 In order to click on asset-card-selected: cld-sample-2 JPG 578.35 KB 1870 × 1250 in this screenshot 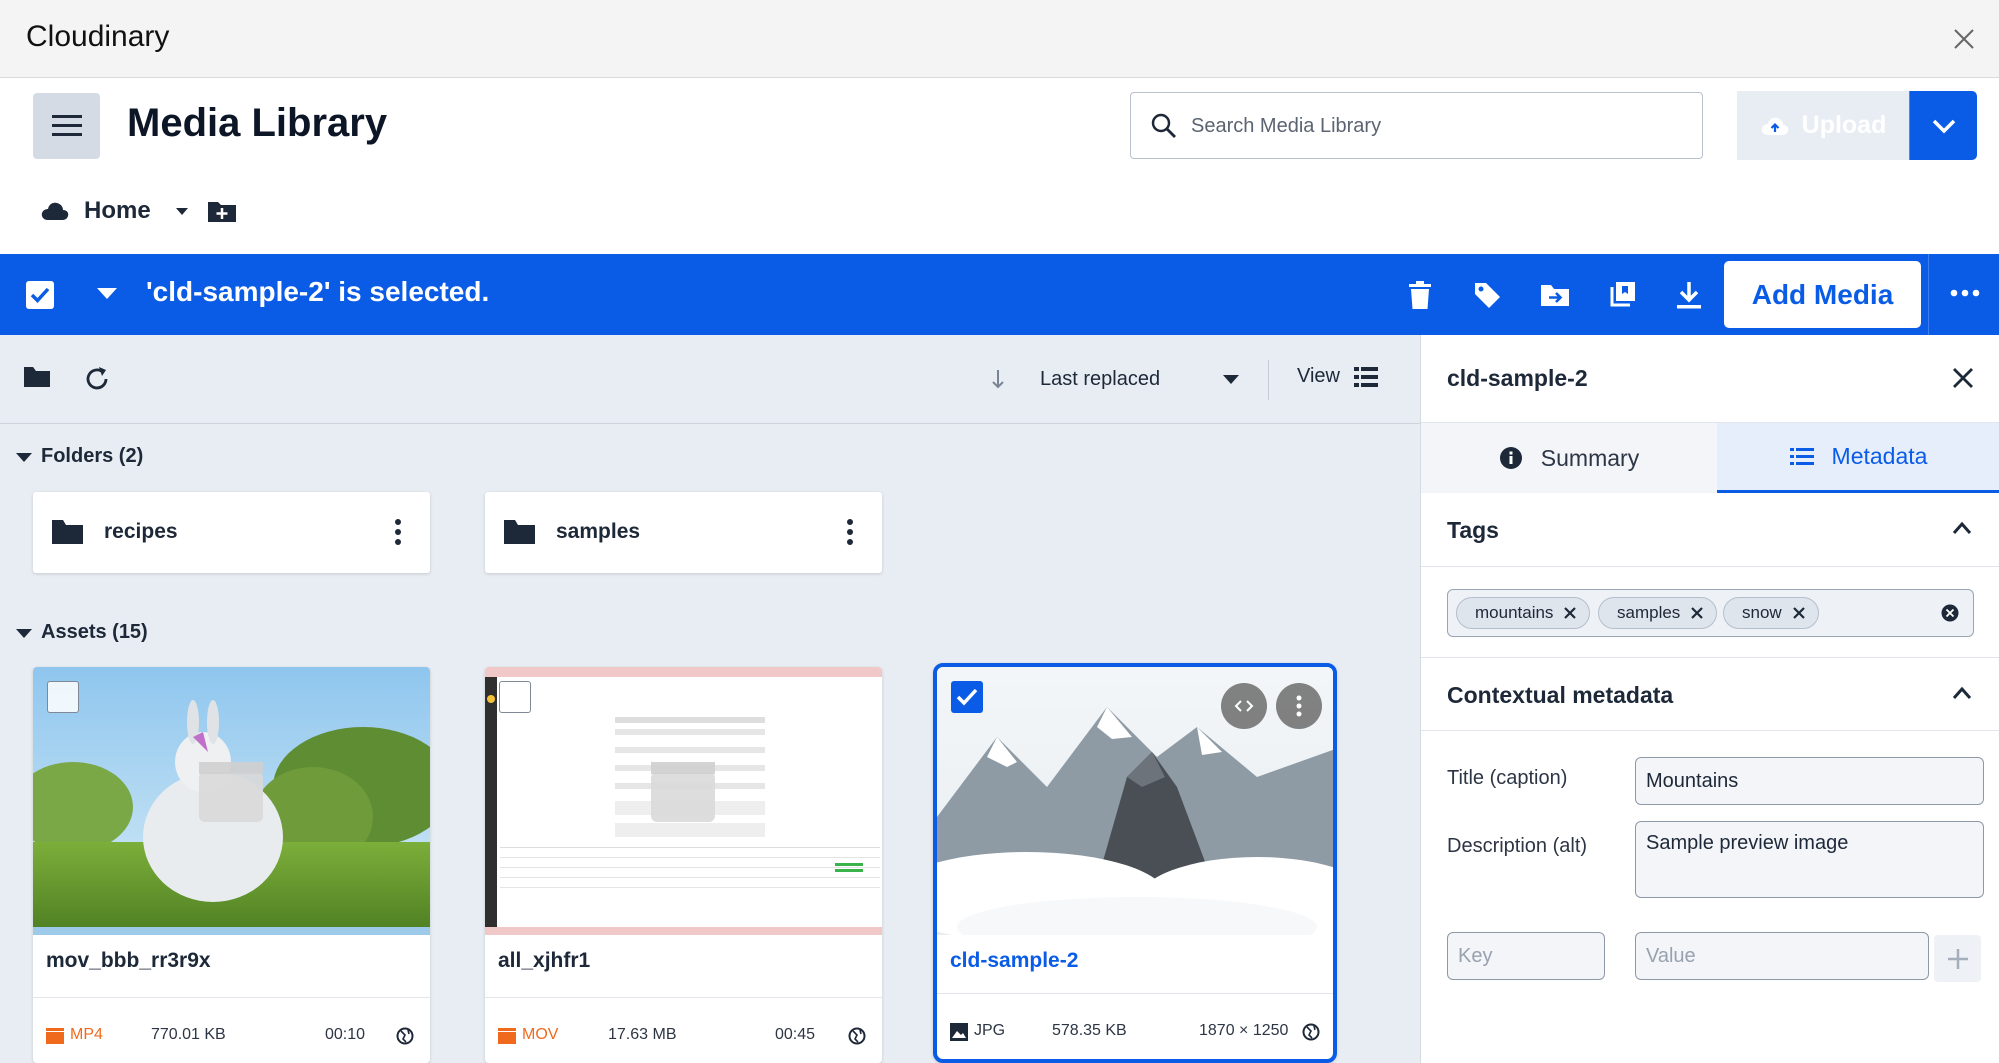, I will do `click(1135, 863)`.